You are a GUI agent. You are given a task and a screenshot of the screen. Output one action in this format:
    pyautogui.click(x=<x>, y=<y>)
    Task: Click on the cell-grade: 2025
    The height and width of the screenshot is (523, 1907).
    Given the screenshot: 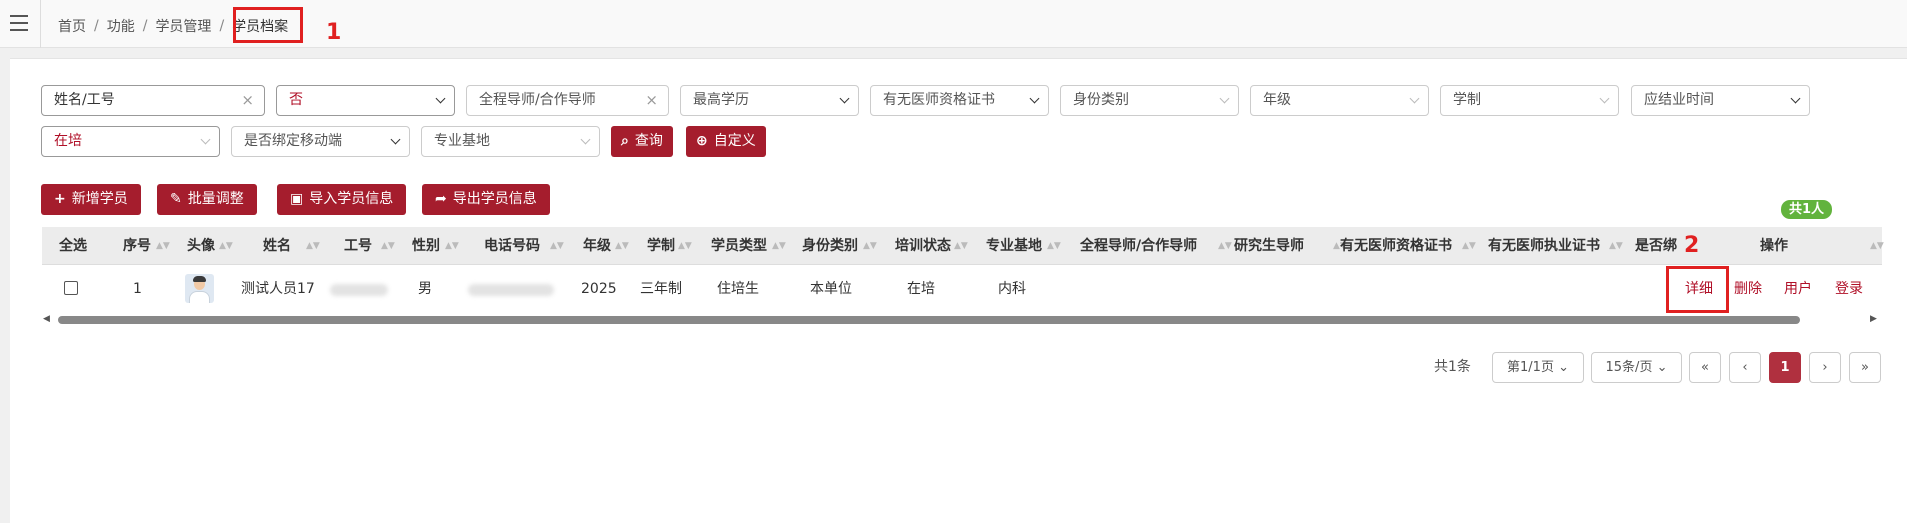 What is the action you would take?
    pyautogui.click(x=599, y=289)
    